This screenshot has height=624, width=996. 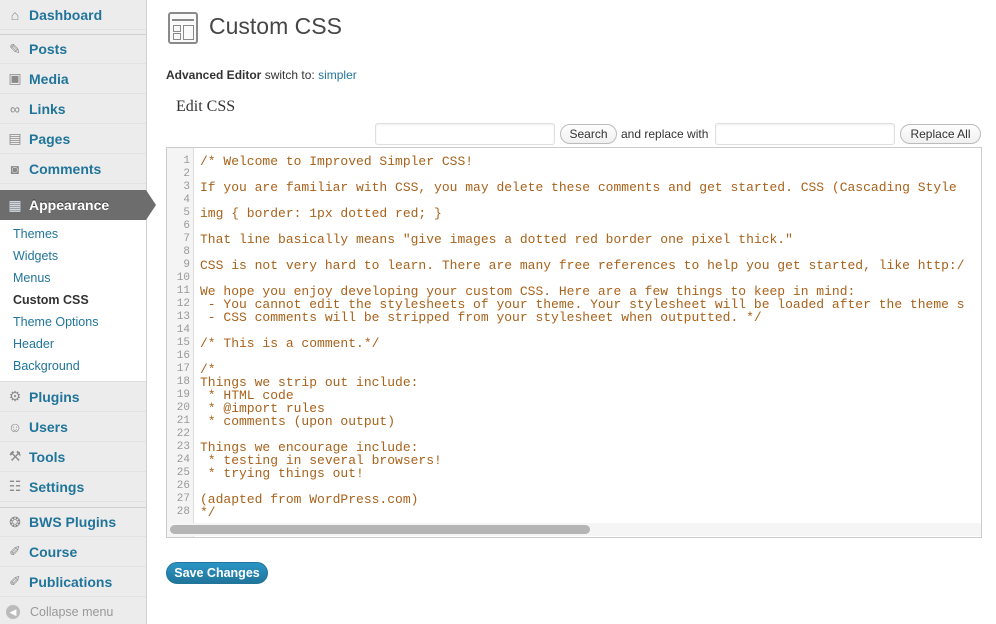 I want to click on scrollbar-thumb, so click(x=380, y=529).